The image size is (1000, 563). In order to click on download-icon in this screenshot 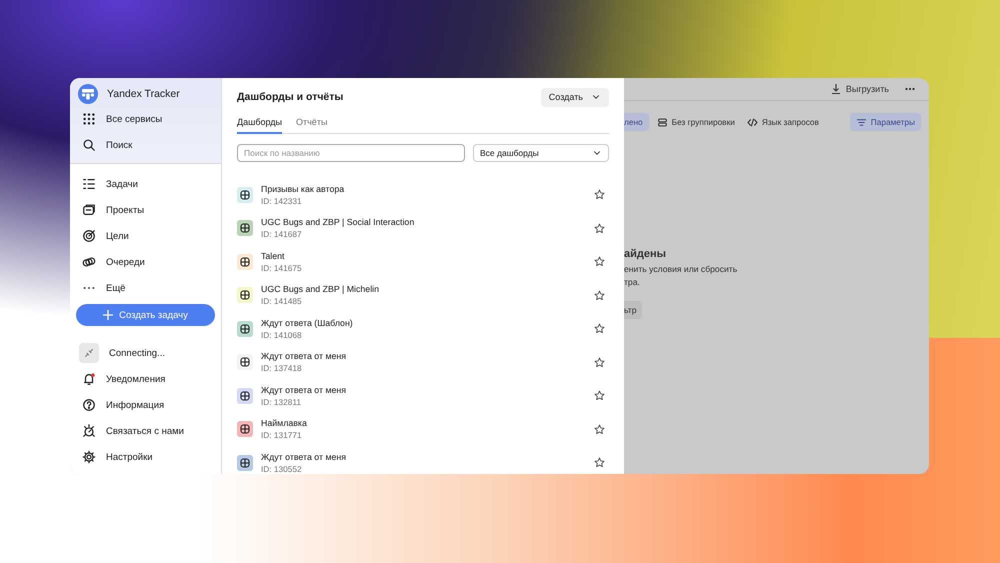, I will do `click(835, 89)`.